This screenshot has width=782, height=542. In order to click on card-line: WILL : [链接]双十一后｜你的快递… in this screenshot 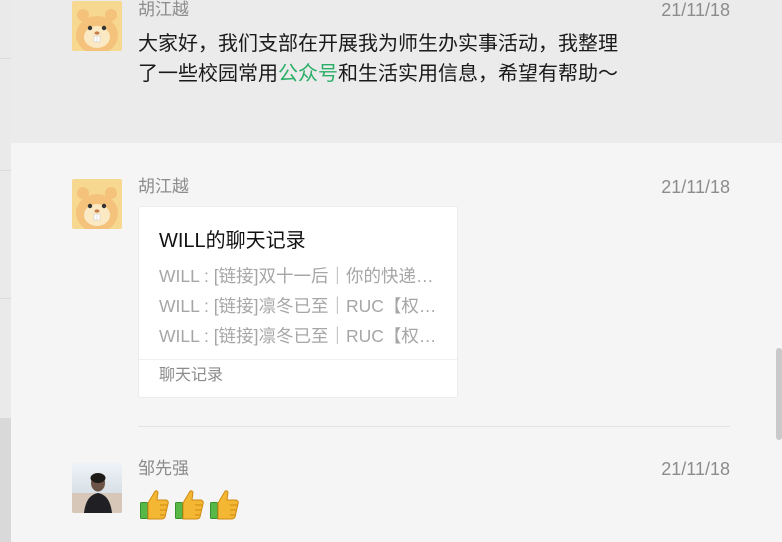, I will do `click(296, 276)`.